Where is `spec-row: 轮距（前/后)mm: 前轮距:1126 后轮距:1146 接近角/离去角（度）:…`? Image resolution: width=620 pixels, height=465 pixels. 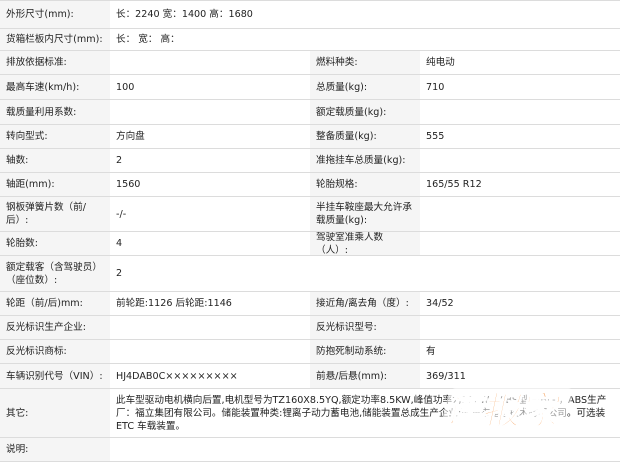 spec-row: 轮距（前/后)mm: 前轮距:1126 后轮距:1146 接近角/离去角（度）:… is located at coordinates (310, 304).